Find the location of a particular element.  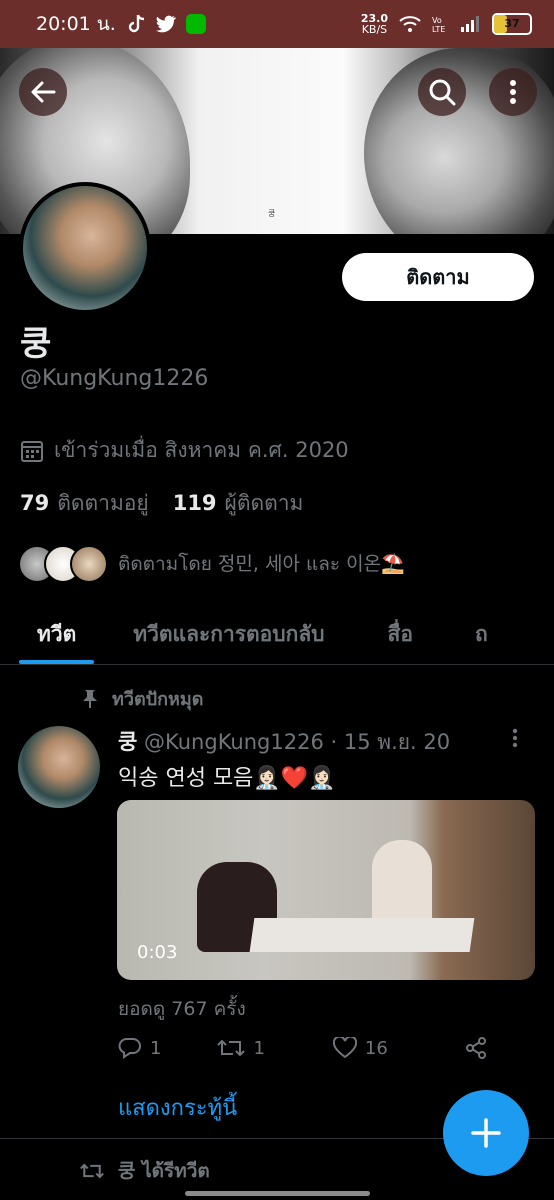

tweet-header: 쿵 @KungKung1226 · 15 พ.ย. 20 is located at coordinates (284, 742).